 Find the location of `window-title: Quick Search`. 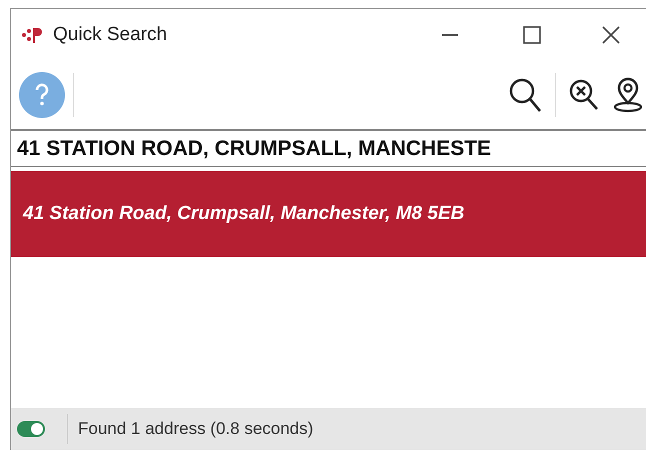

window-title: Quick Search is located at coordinates (110, 34).